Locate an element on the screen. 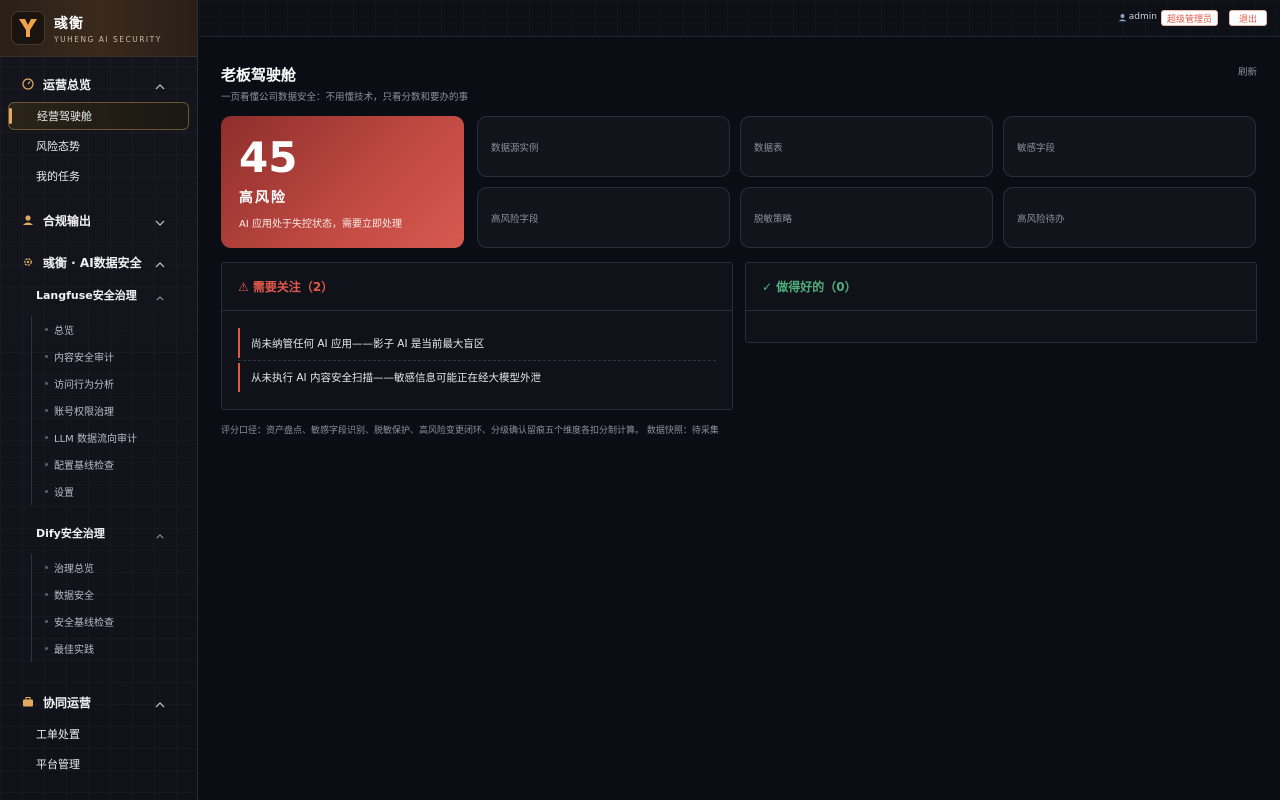 The width and height of the screenshot is (1280, 800). sidebar-item-access-analysis: 访问行为分析 is located at coordinates (114, 383).